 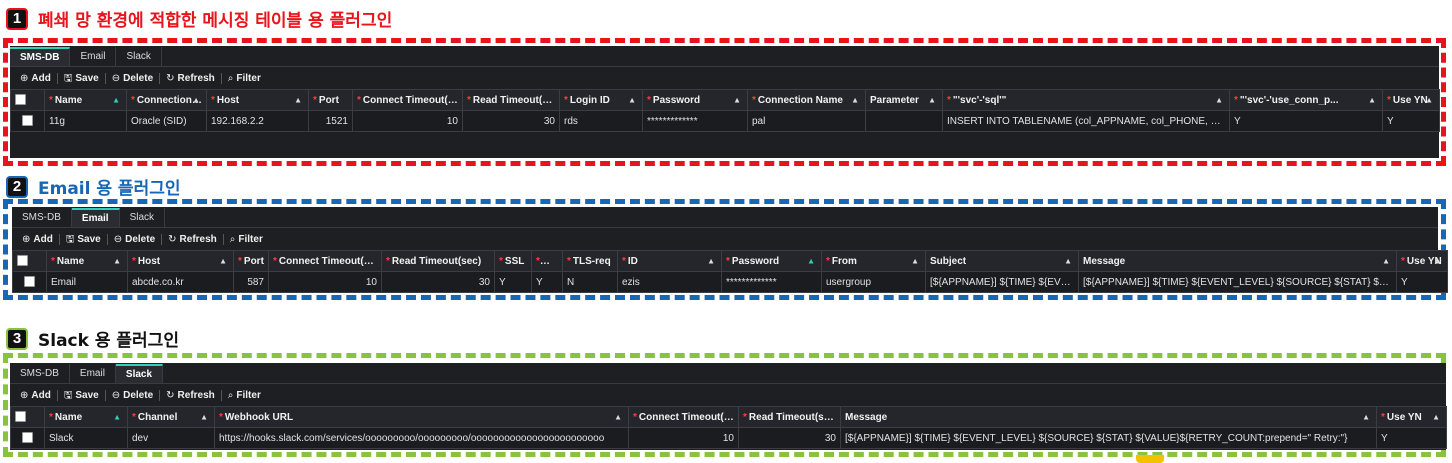 What do you see at coordinates (669, 261) in the screenshot?
I see `column-header-id: * ID ▲` at bounding box center [669, 261].